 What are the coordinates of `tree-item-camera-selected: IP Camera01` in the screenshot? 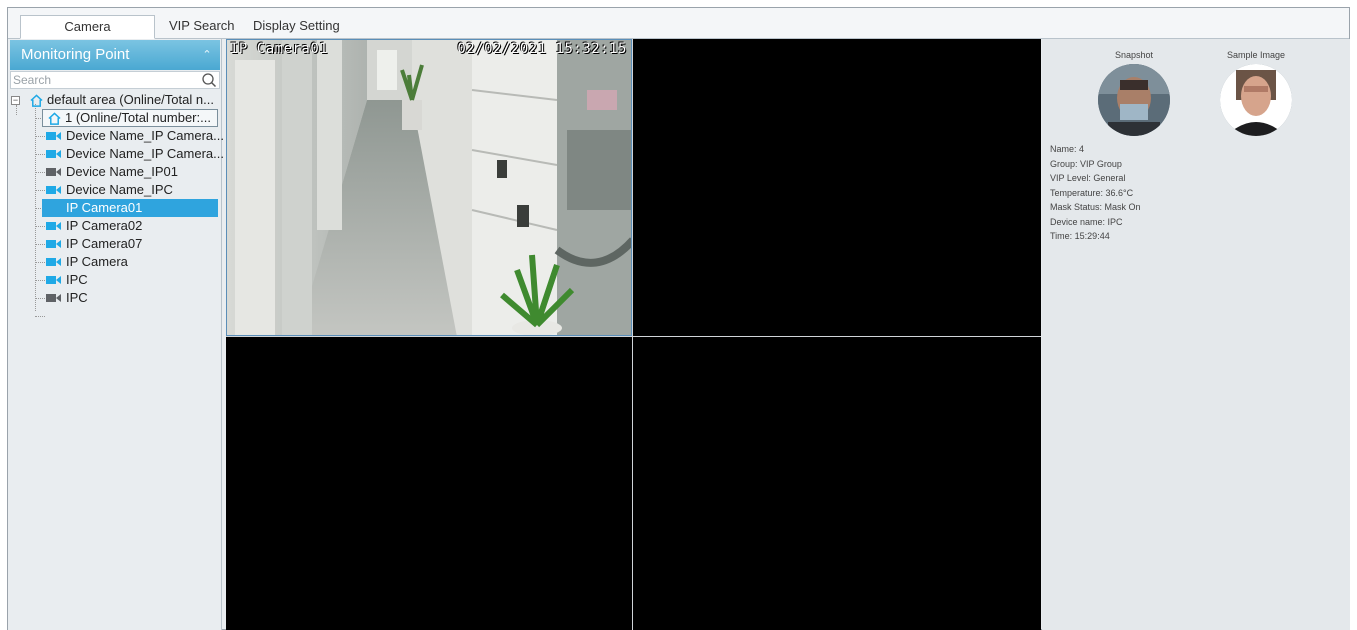 It's located at (130, 208).